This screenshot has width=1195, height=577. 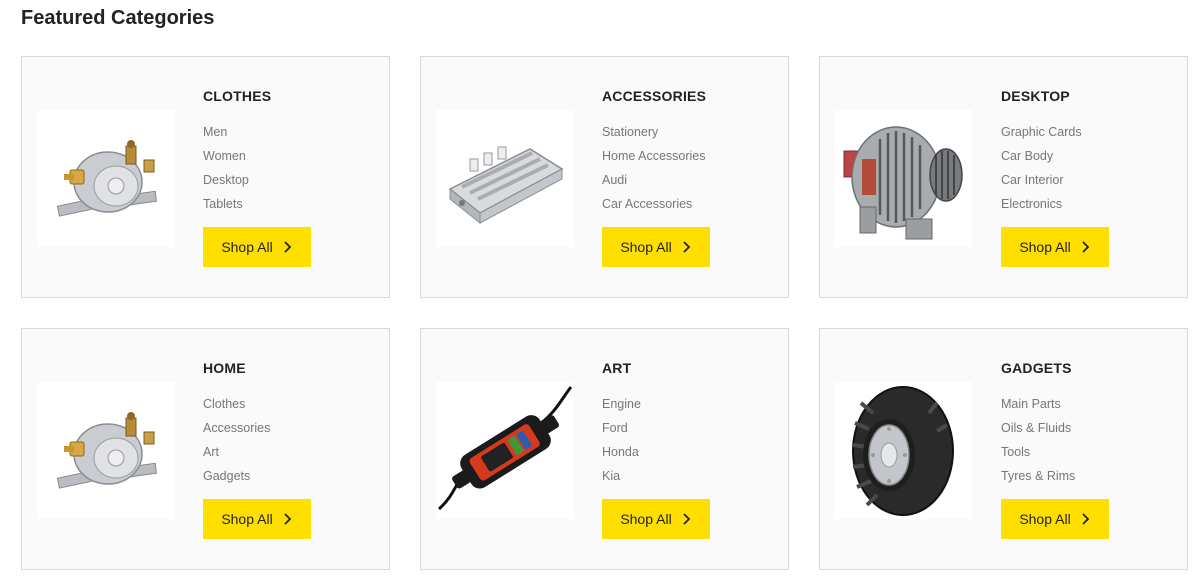 What do you see at coordinates (1086, 476) in the screenshot?
I see `subcategory-link: Tyres & Rims` at bounding box center [1086, 476].